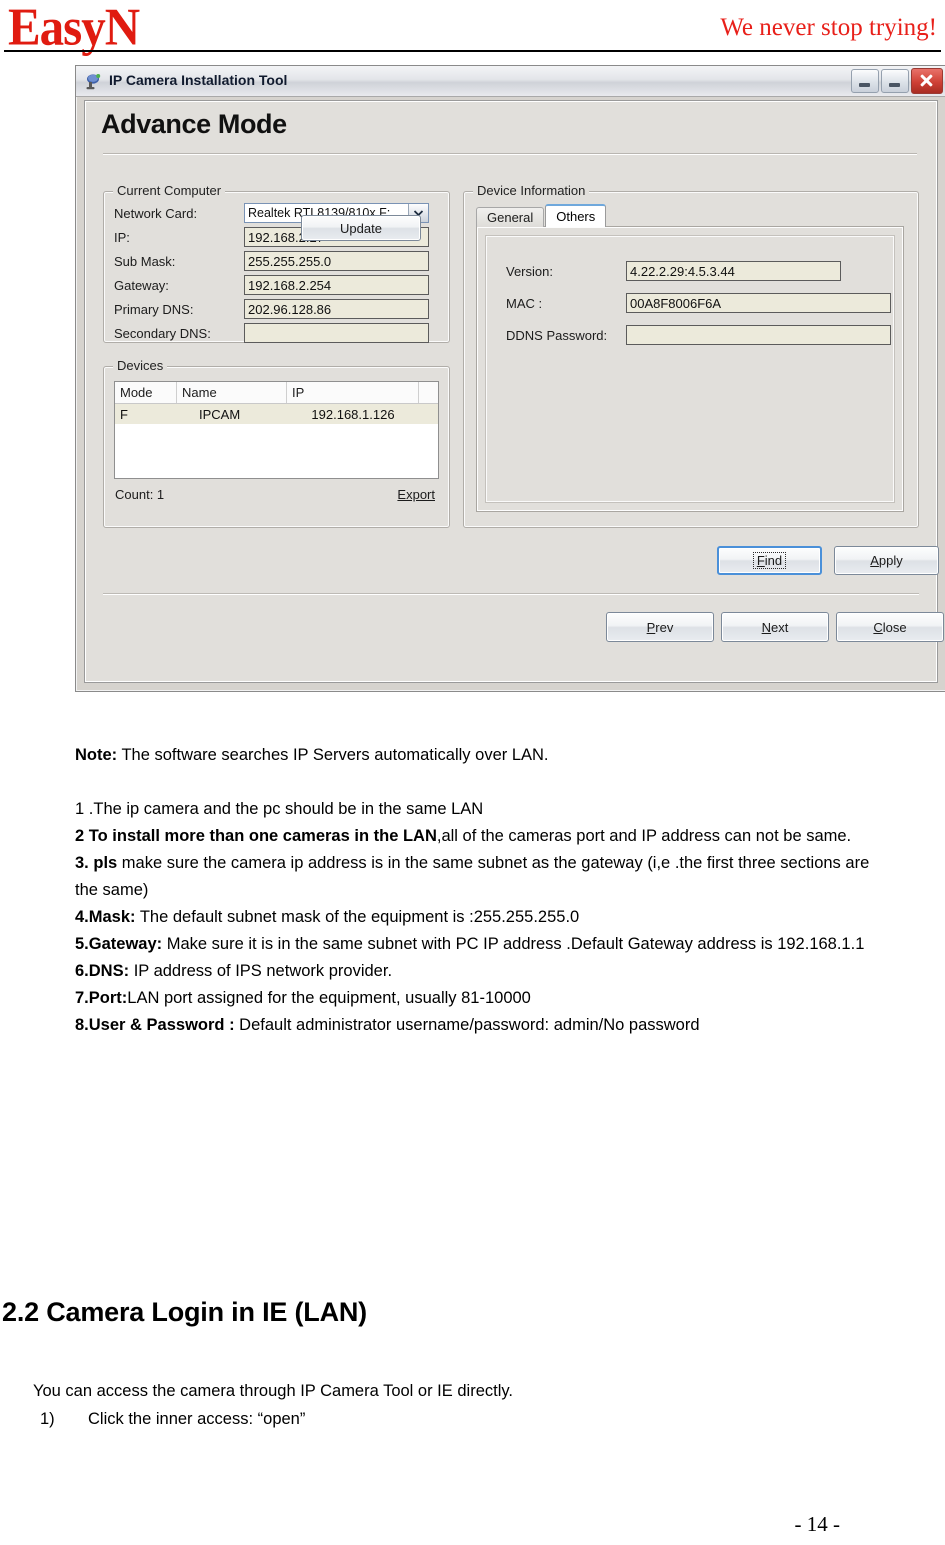 The height and width of the screenshot is (1545, 945). What do you see at coordinates (82, 917) in the screenshot?
I see `note-item-number: 4.` at bounding box center [82, 917].